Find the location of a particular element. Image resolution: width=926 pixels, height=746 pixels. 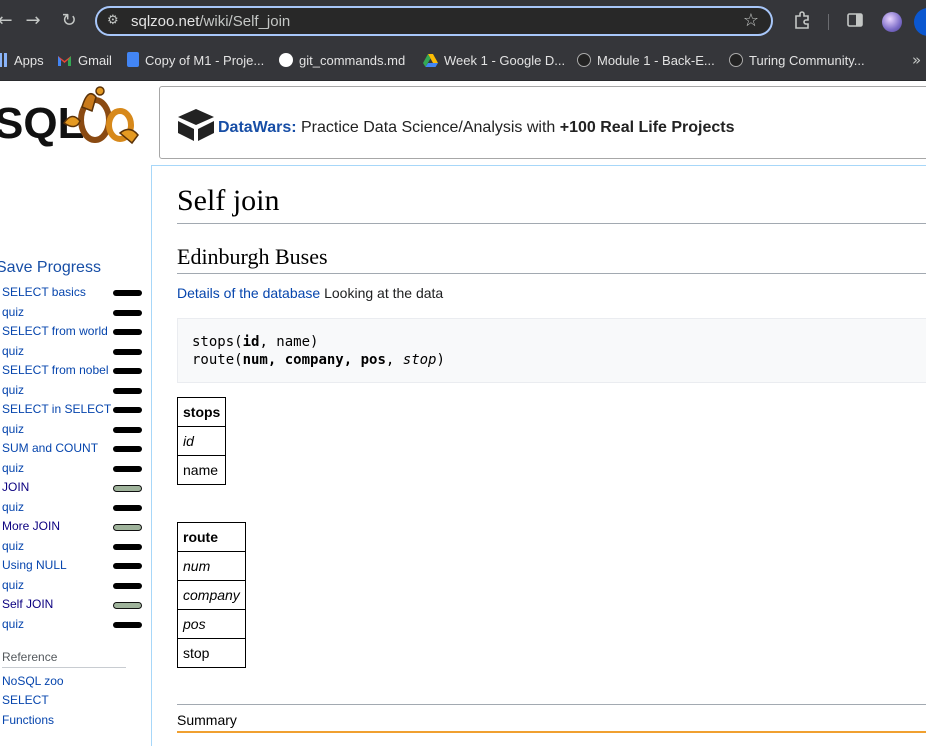

gmail-icon is located at coordinates (64, 61).